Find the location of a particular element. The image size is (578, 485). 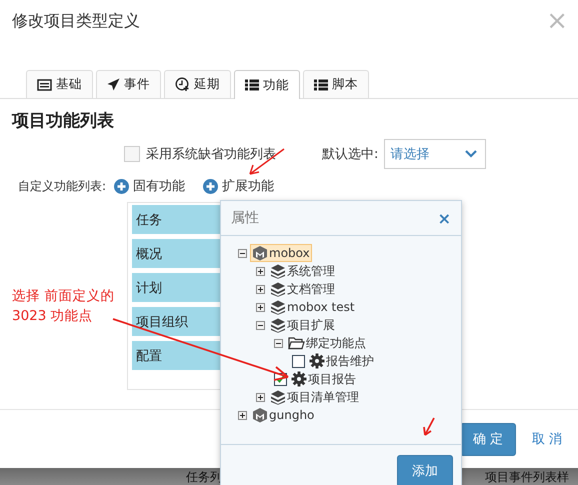

add-link: 固有功能 is located at coordinates (150, 186).